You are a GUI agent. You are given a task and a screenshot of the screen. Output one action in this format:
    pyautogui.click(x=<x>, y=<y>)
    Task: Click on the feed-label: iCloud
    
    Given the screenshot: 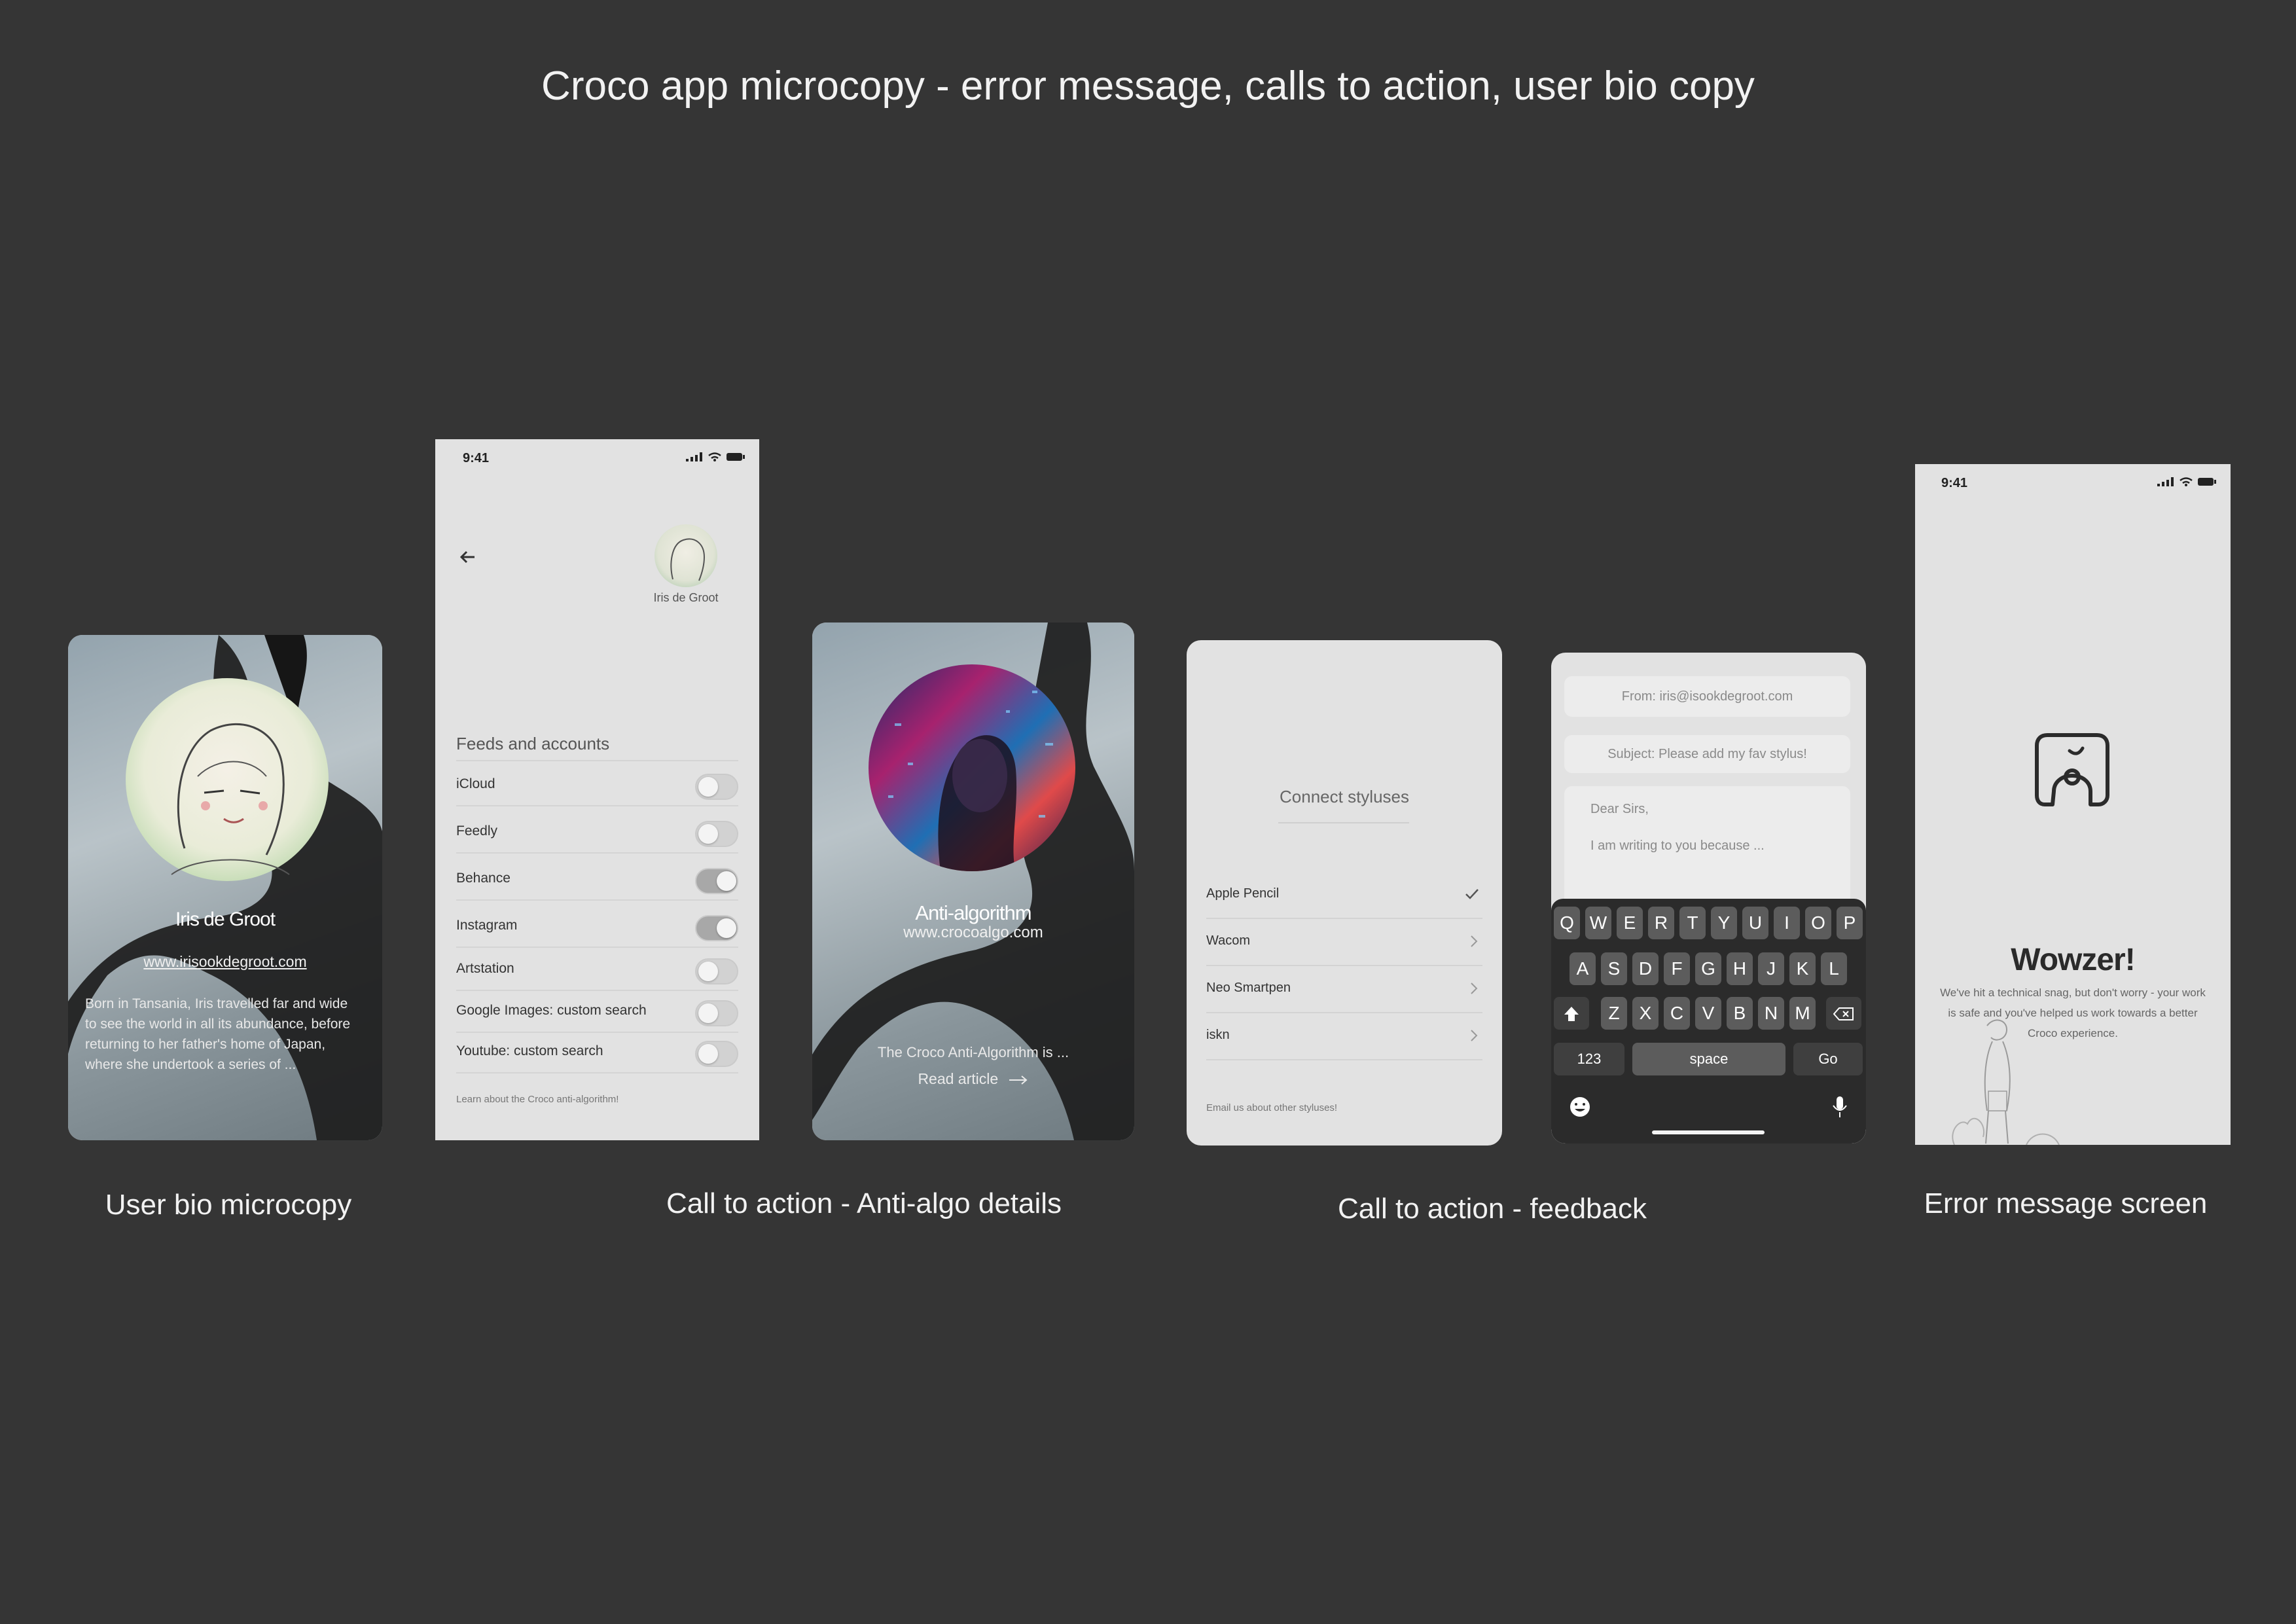 What is the action you would take?
    pyautogui.click(x=476, y=783)
    